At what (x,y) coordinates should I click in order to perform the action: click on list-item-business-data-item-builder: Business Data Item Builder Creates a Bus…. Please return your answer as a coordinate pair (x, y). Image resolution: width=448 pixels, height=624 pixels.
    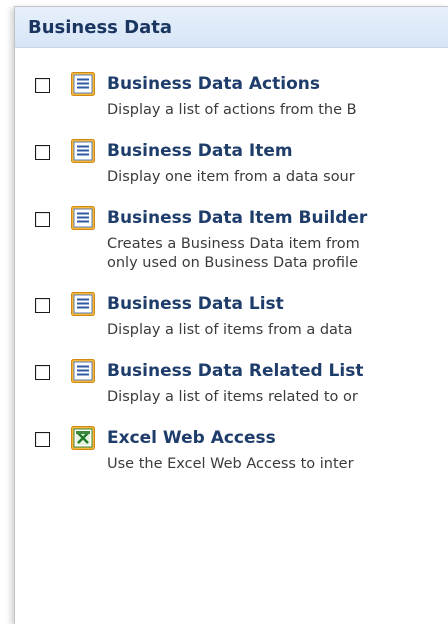
    Looking at the image, I should click on (231, 239).